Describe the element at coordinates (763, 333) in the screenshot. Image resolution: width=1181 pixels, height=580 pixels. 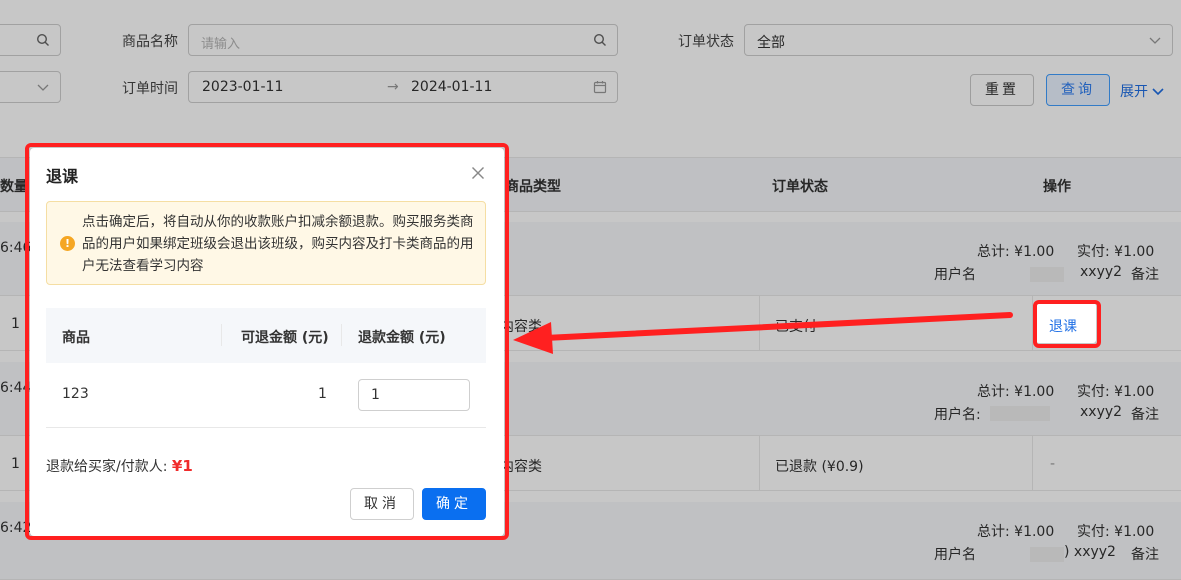
I see `pointer-arrow` at that location.